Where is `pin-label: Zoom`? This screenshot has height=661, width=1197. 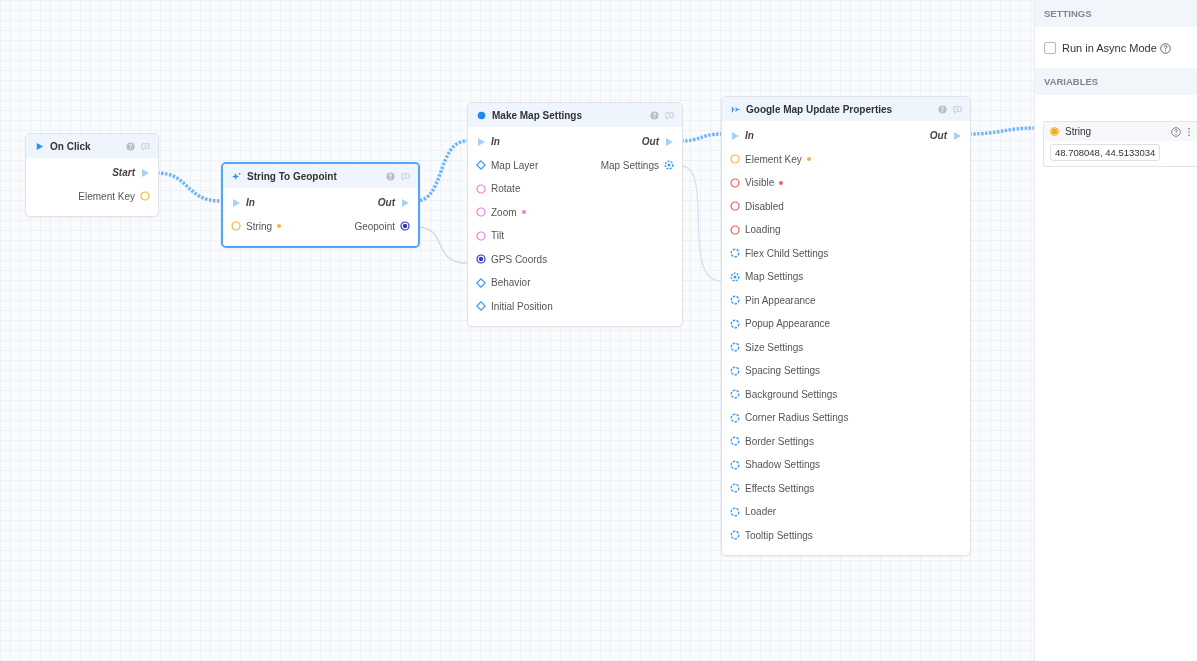 pin-label: Zoom is located at coordinates (504, 212).